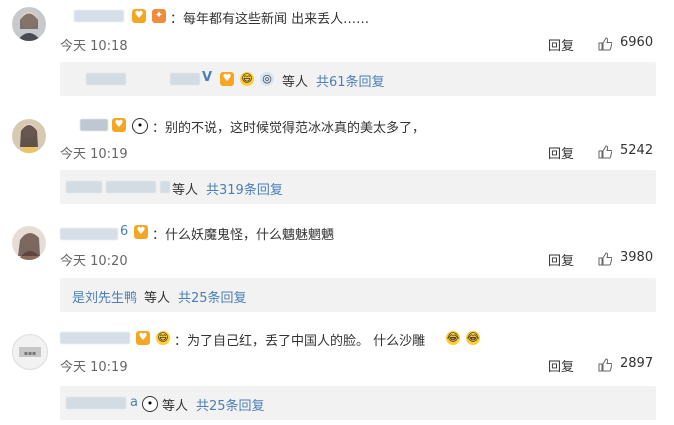 The width and height of the screenshot is (674, 425). I want to click on like-count: 2897, so click(636, 363).